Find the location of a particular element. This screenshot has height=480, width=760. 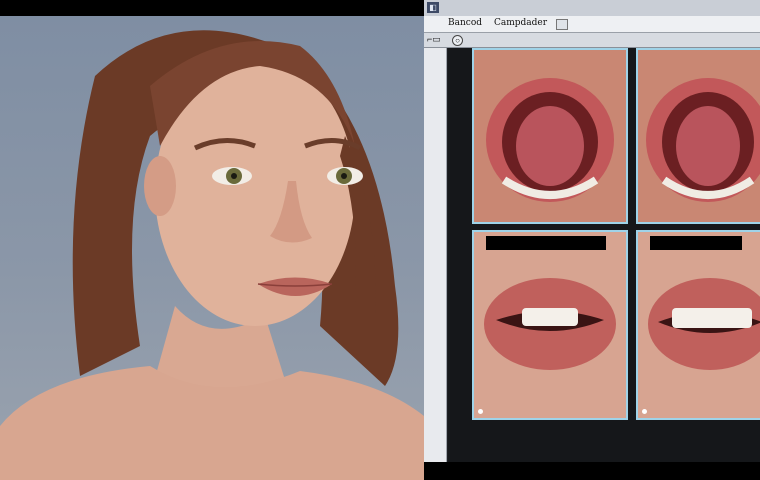

window-icon is located at coordinates (562, 24).